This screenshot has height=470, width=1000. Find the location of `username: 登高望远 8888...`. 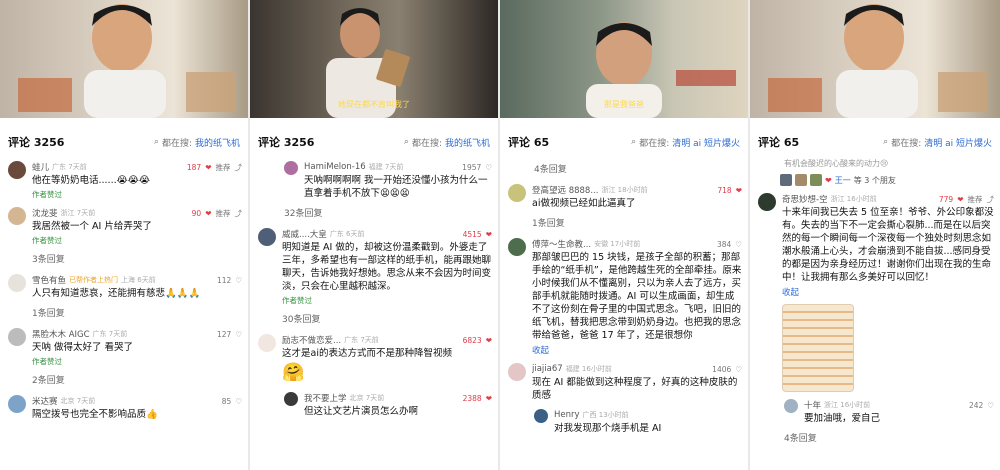

username: 登高望远 8888... is located at coordinates (565, 190).